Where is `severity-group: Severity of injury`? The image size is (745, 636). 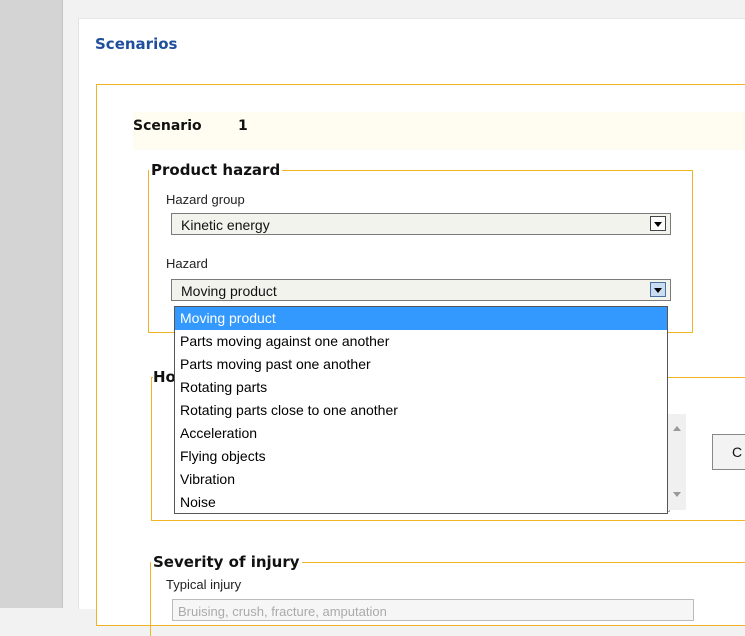 severity-group: Severity of injury is located at coordinates (447, 595).